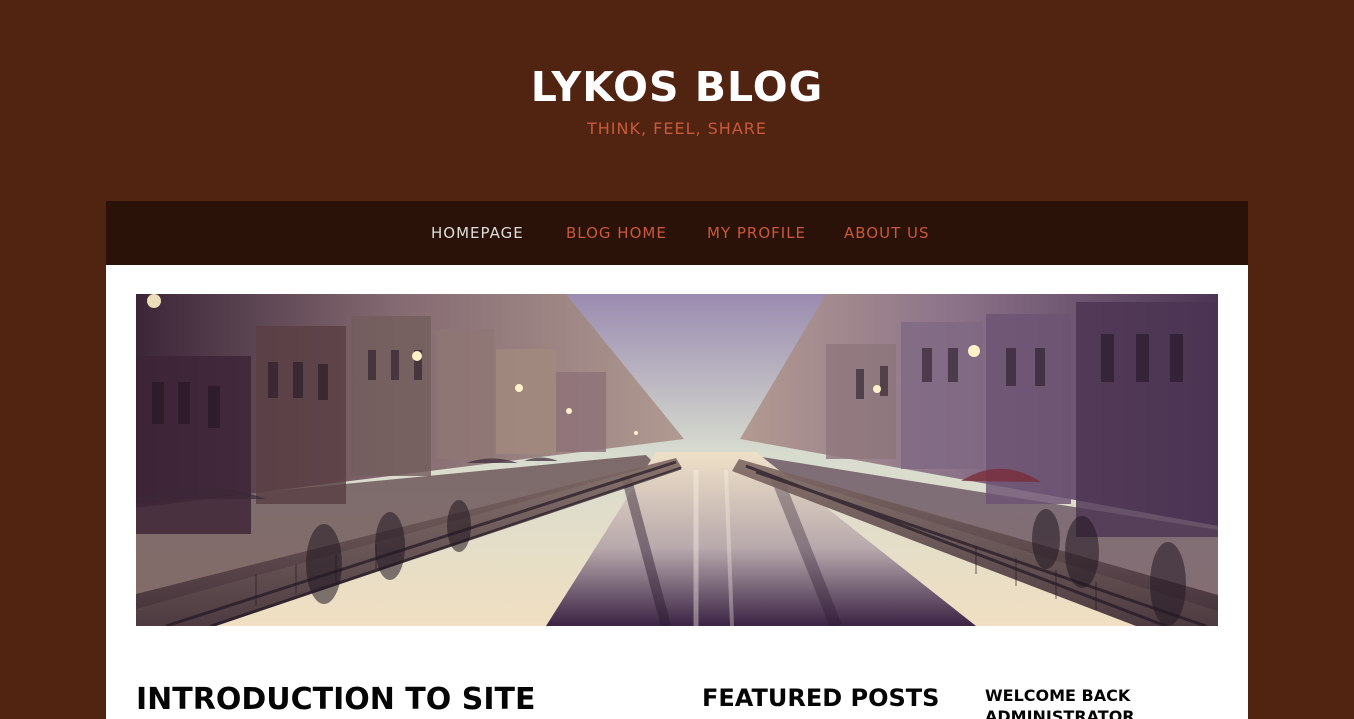 The height and width of the screenshot is (719, 1354). Describe the element at coordinates (887, 233) in the screenshot. I see `nav-about-us-link: ABOUT US` at that location.